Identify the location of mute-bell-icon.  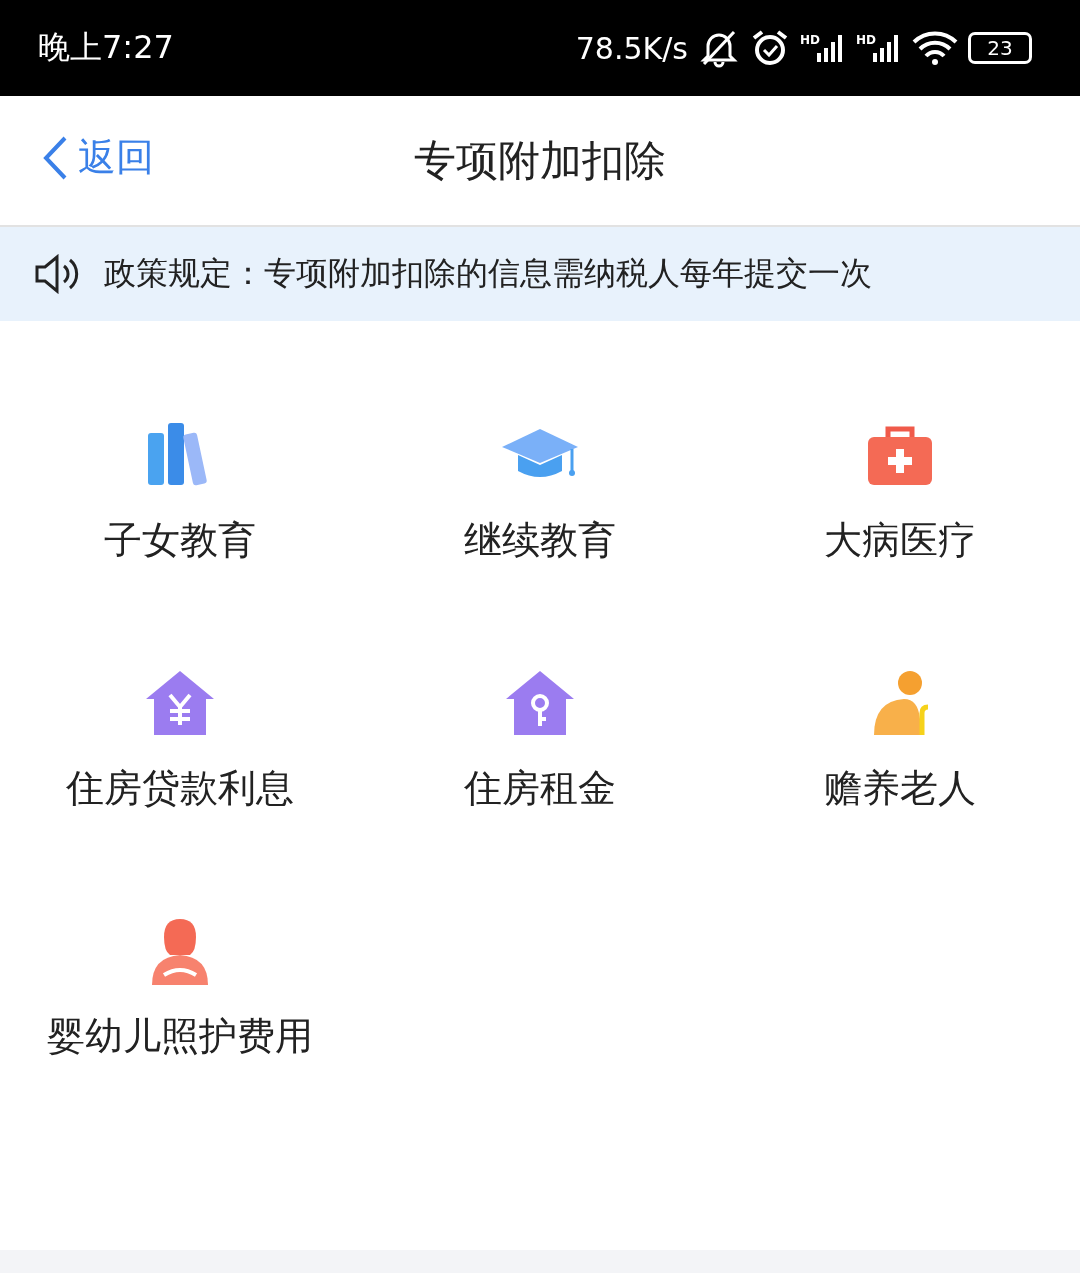
(718, 48).